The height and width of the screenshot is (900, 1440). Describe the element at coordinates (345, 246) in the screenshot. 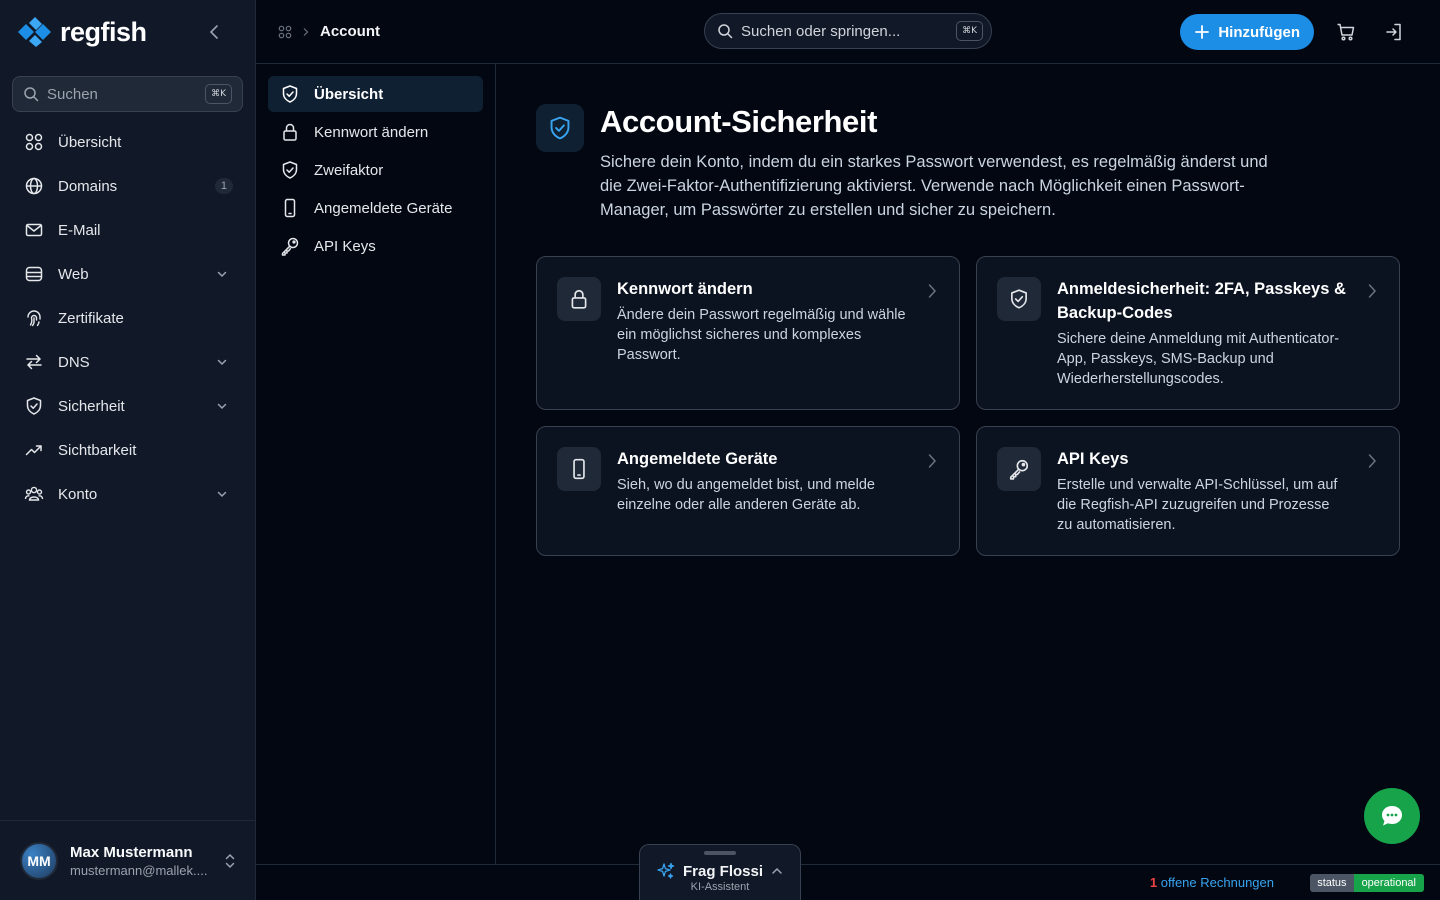

I see `subnav-item-label: API Keys` at that location.